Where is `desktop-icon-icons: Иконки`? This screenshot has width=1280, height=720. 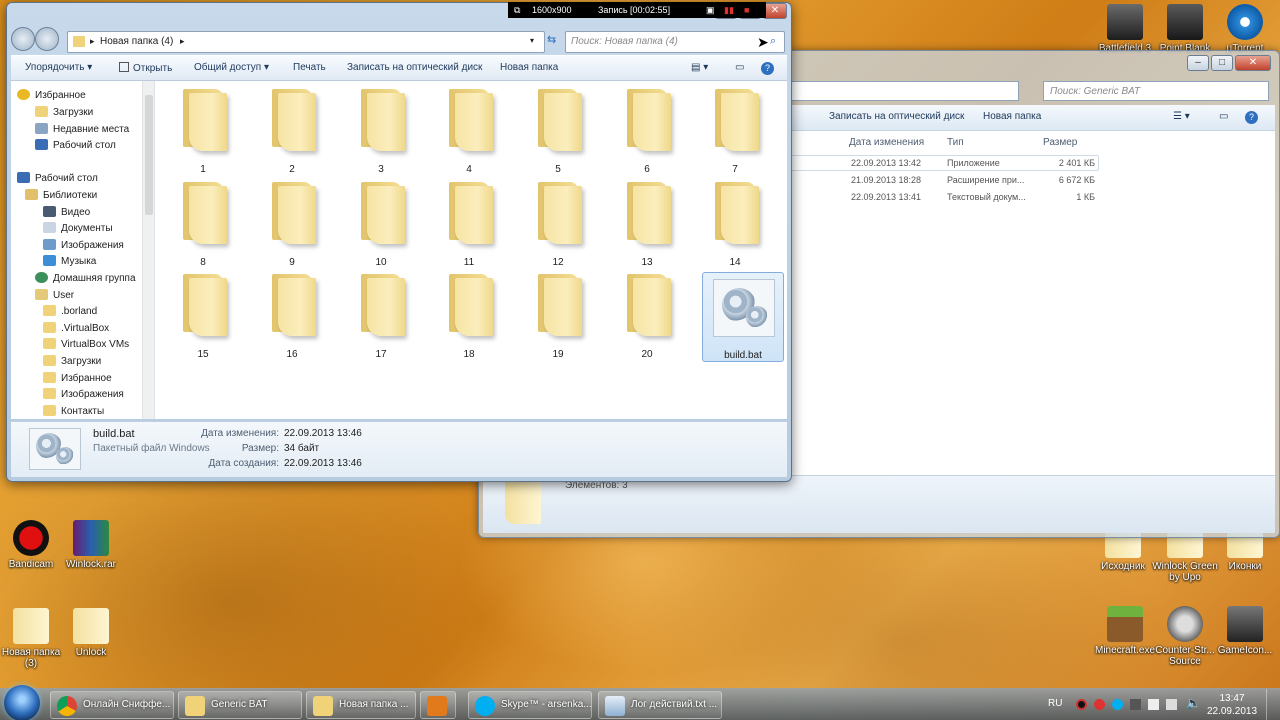
desktop-icon-icons: Иконки is located at coordinates (1245, 552).